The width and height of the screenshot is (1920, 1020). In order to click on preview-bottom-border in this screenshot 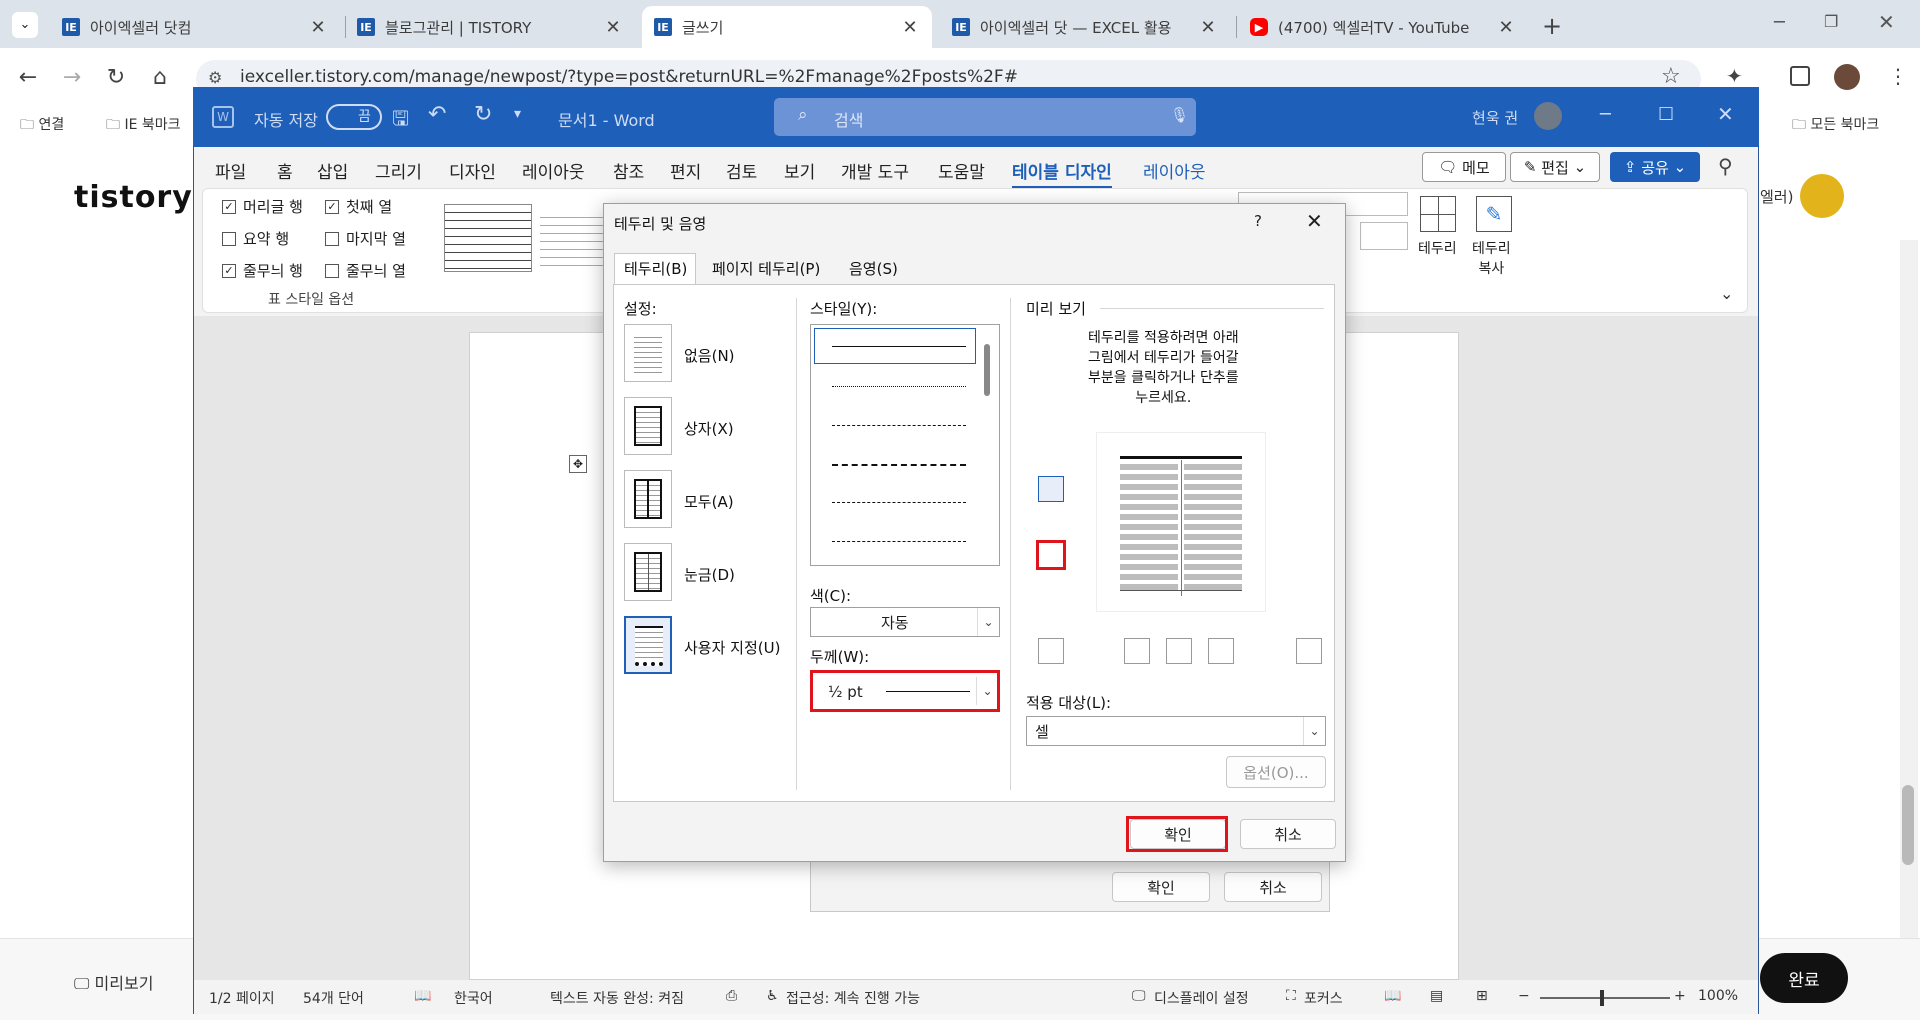, I will do `click(1181, 590)`.